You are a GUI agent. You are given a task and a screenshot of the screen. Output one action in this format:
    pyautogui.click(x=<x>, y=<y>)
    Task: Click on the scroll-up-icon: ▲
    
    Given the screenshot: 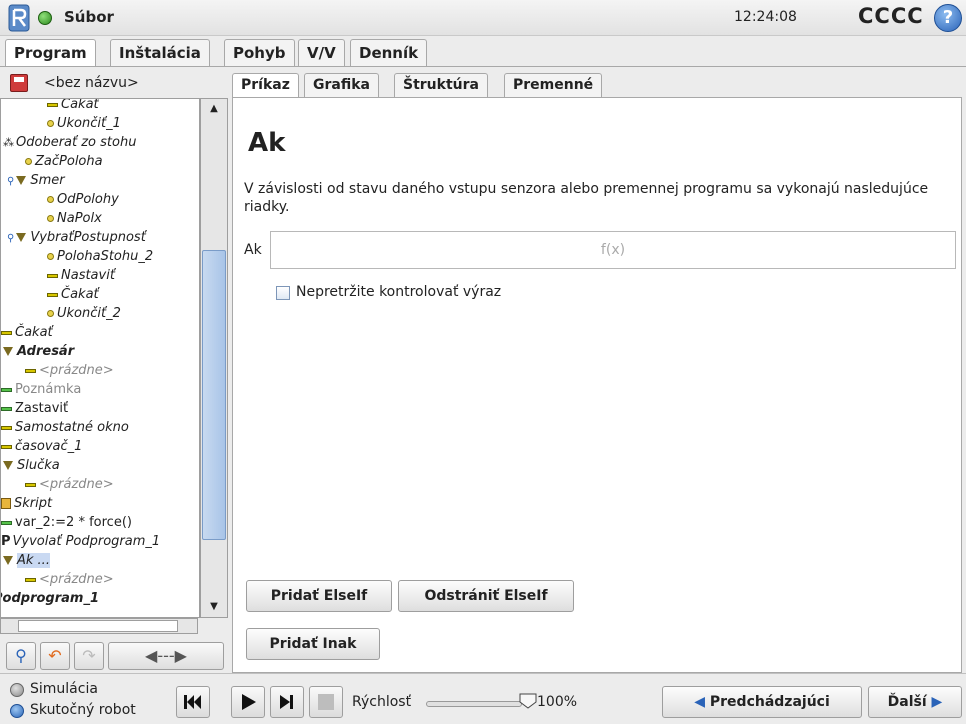 What is the action you would take?
    pyautogui.click(x=214, y=109)
    